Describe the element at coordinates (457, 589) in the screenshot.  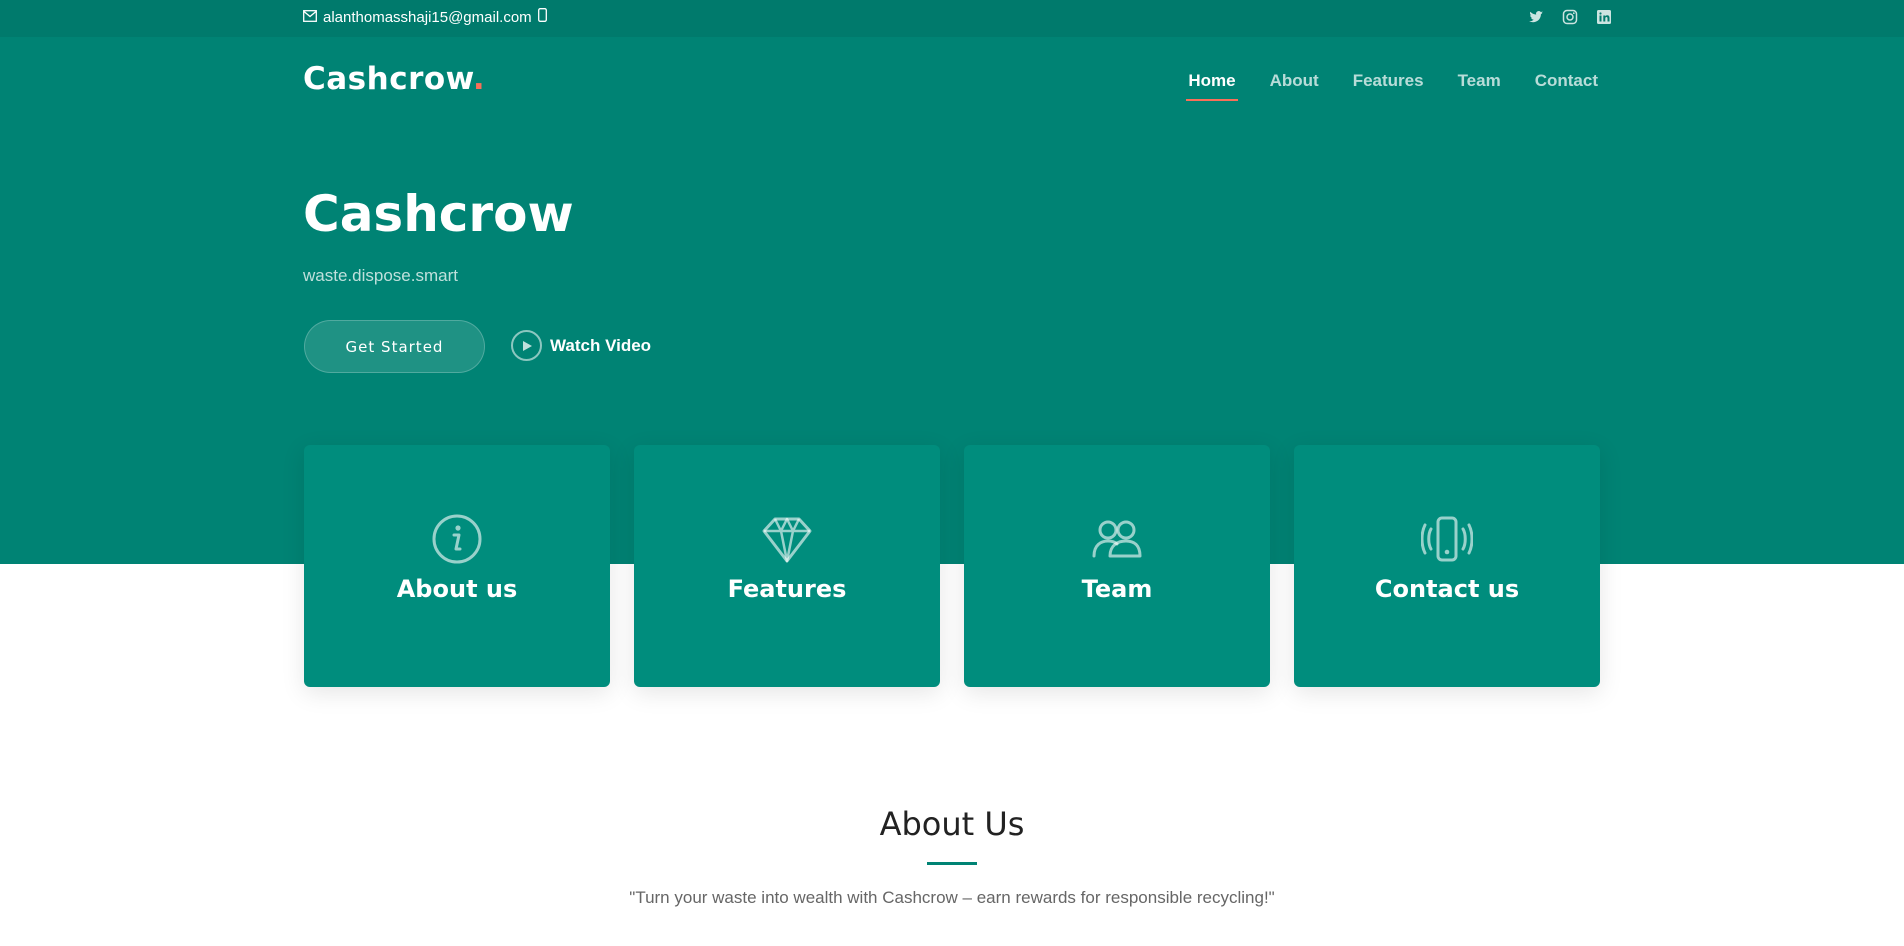
I see `card-label: About us` at that location.